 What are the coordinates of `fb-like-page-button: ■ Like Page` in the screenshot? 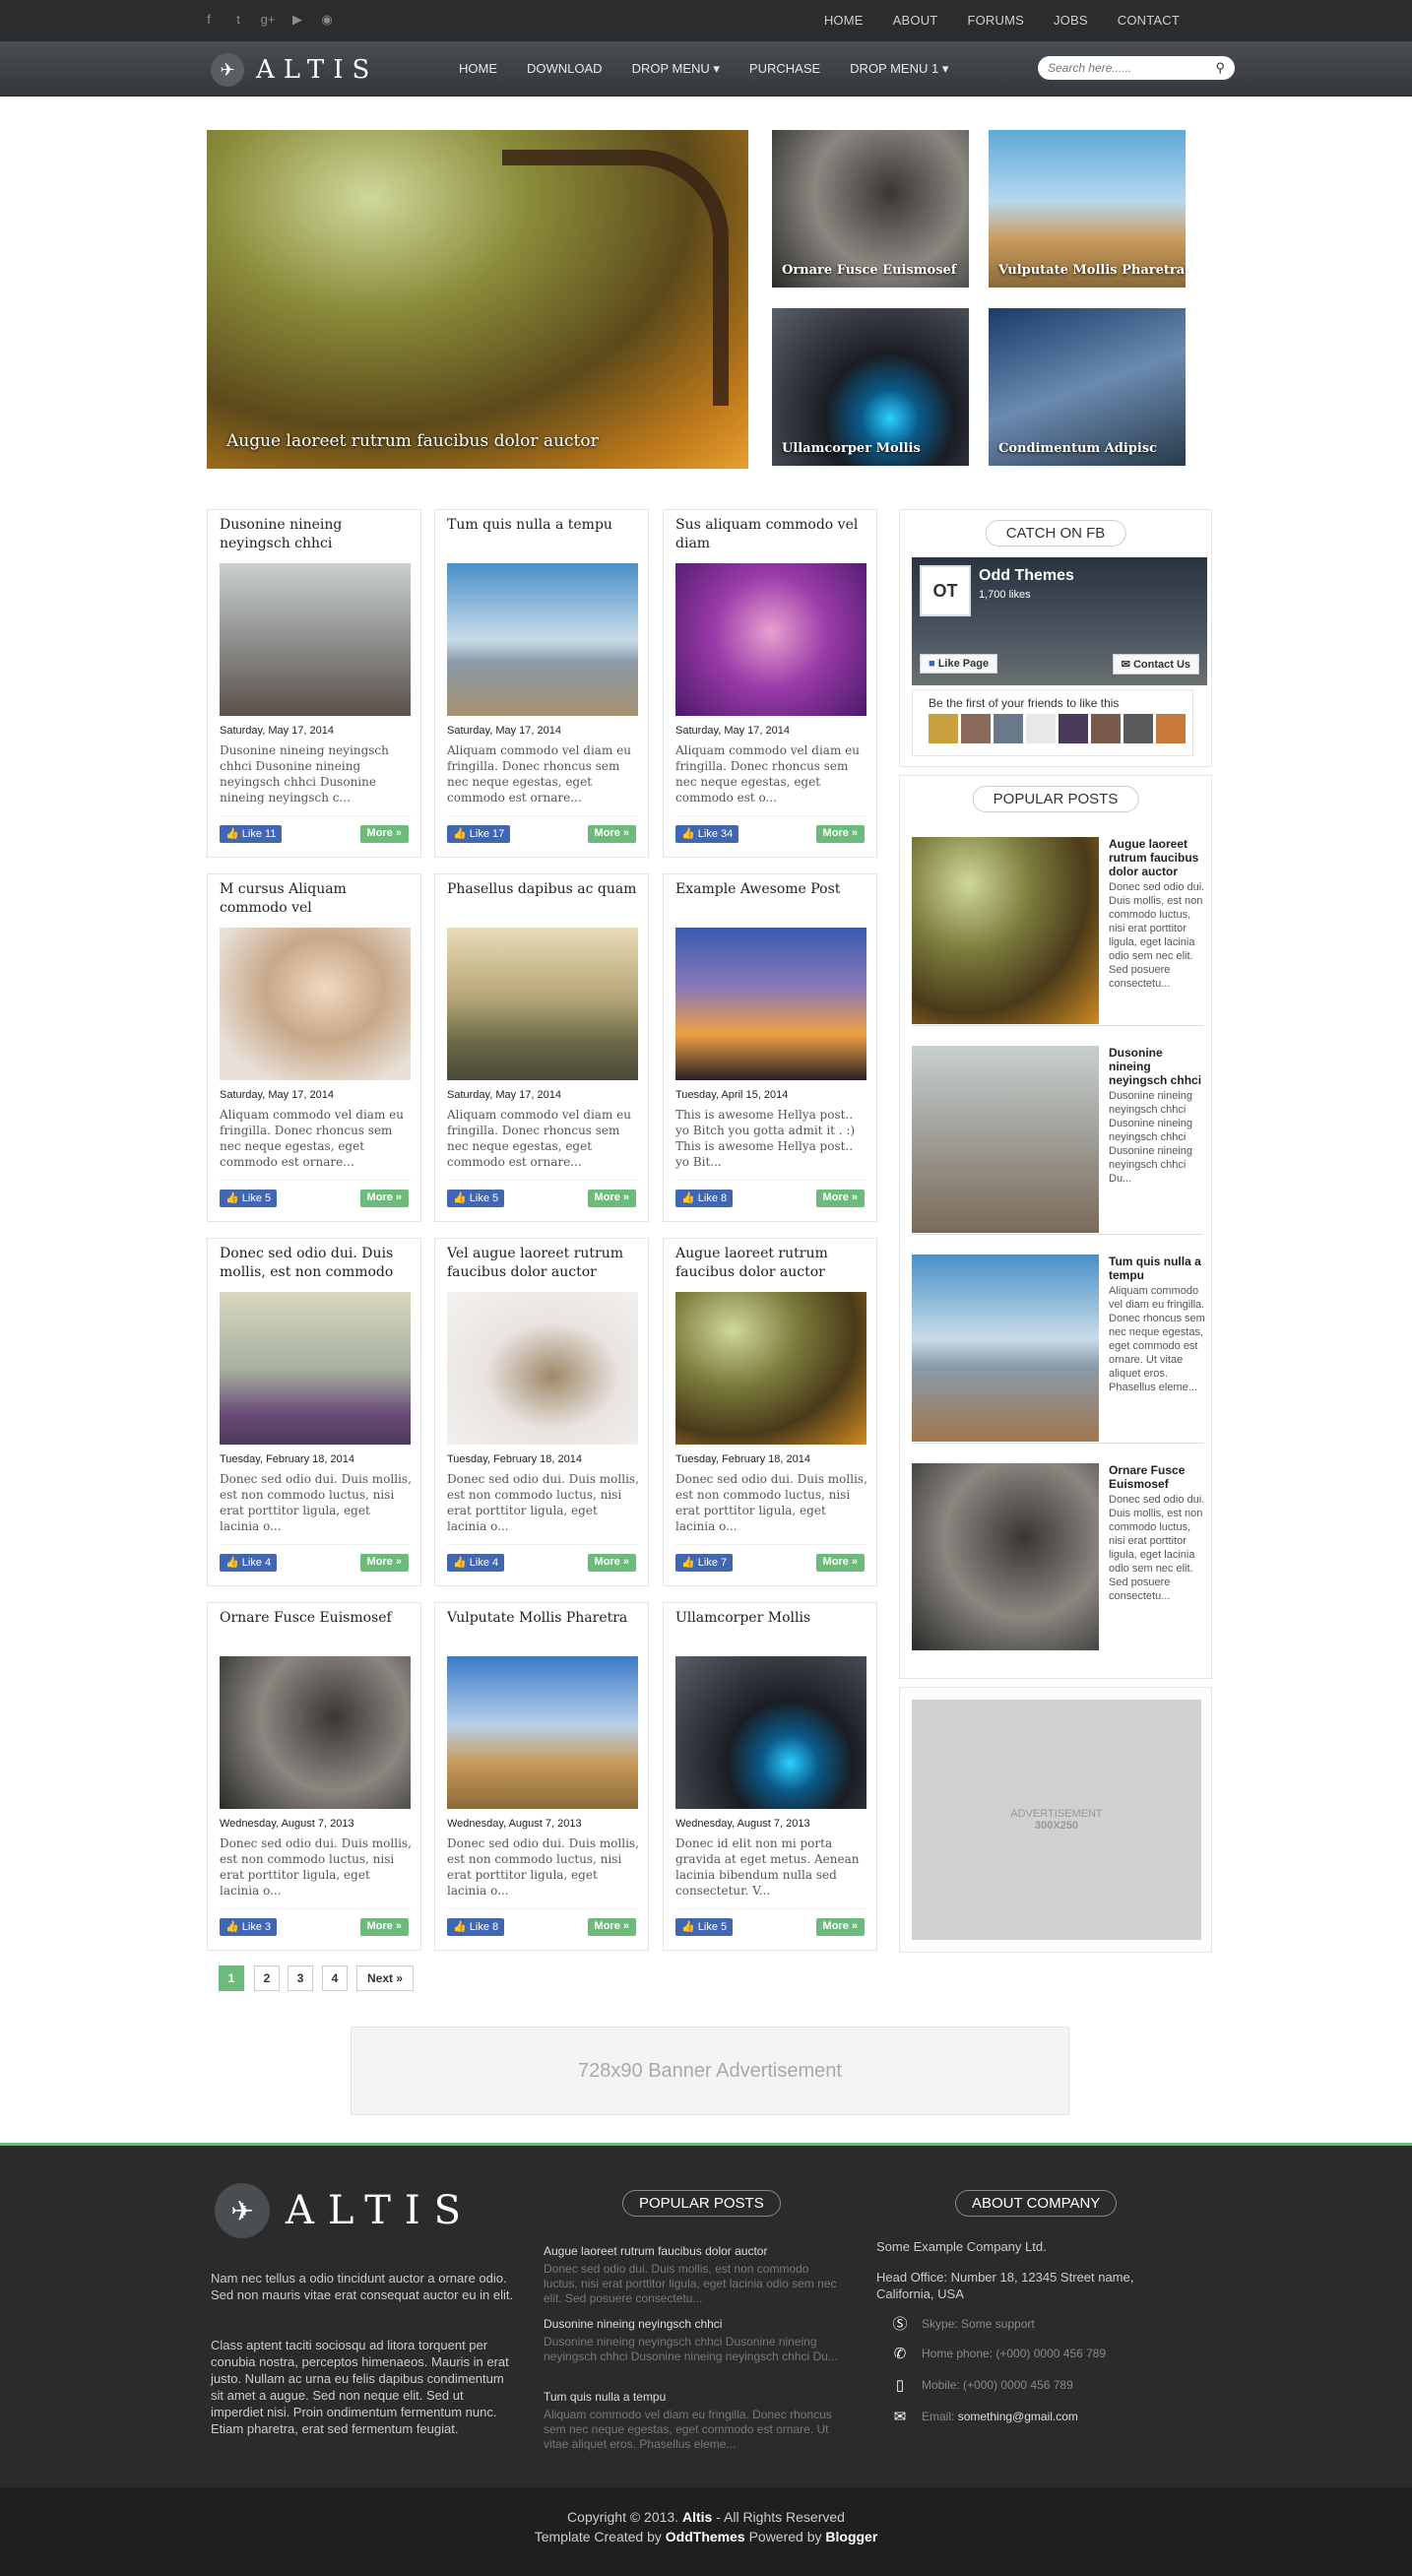 It's located at (959, 664).